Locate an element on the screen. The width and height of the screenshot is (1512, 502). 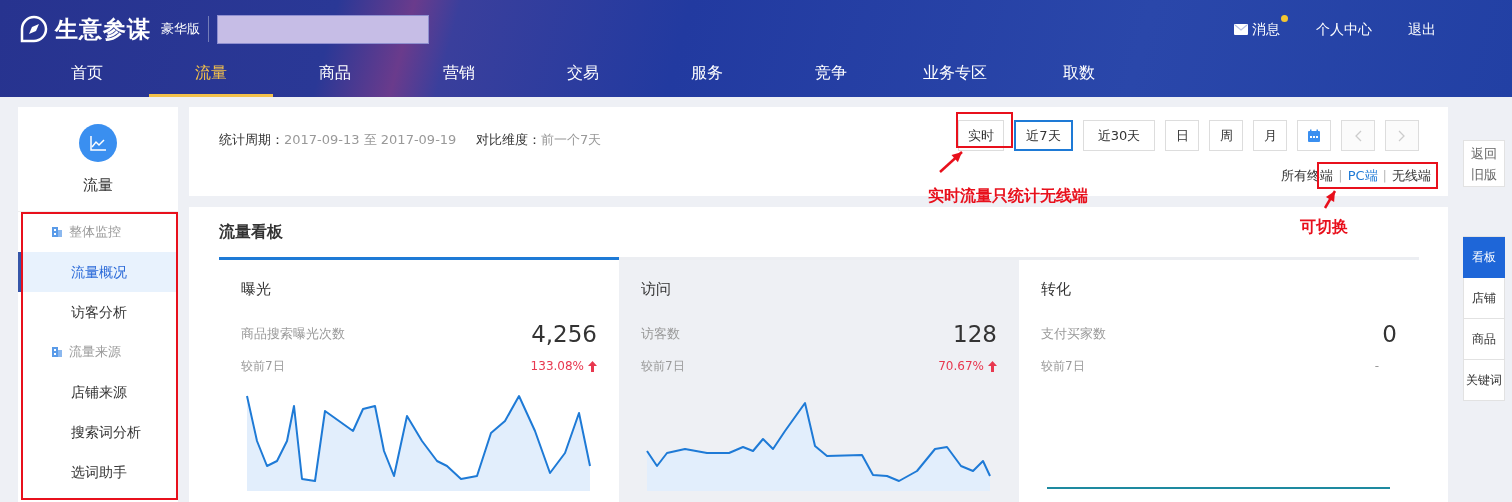
metric-title: 曝光 is located at coordinates (256, 289).